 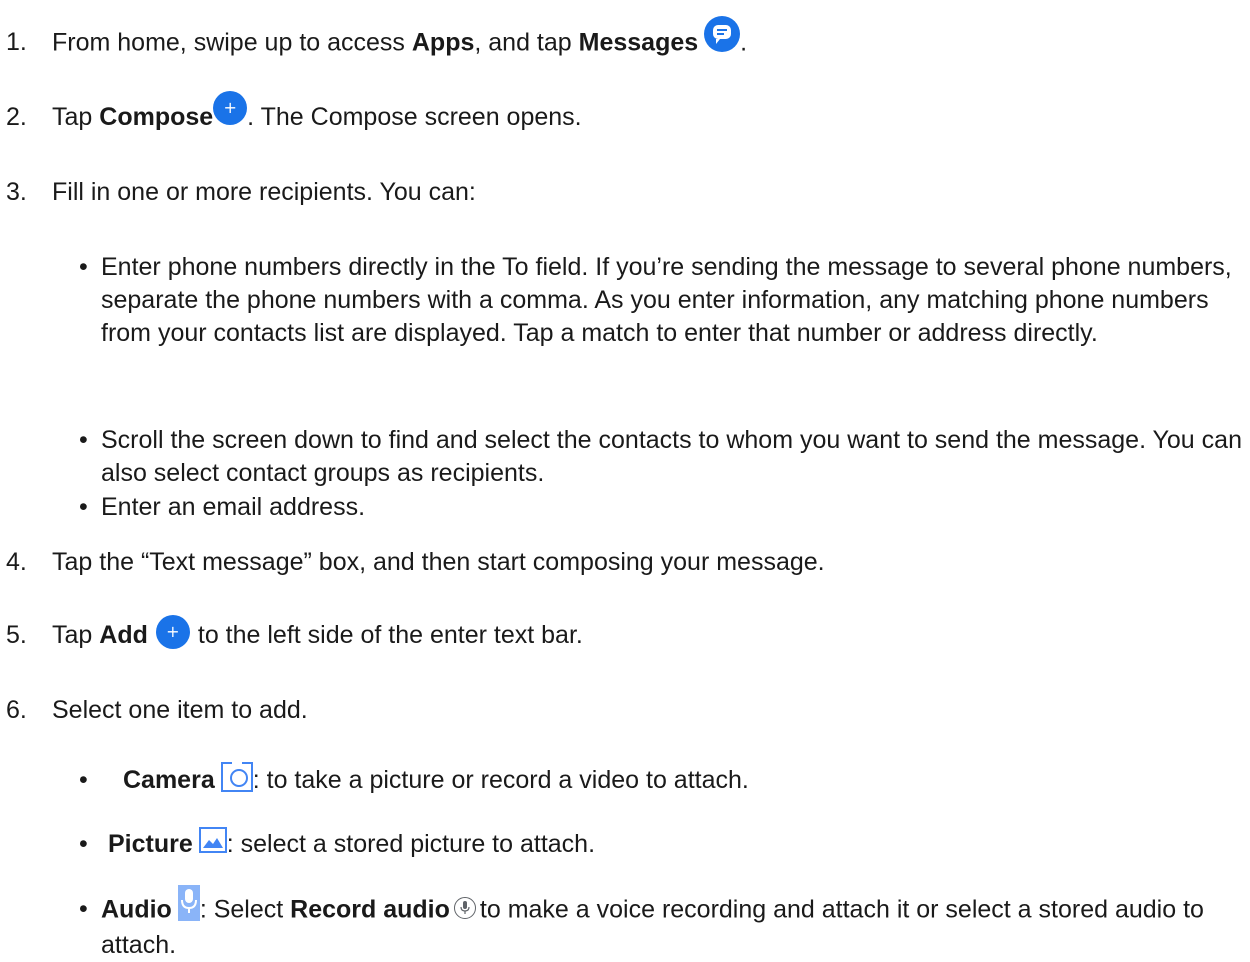 What do you see at coordinates (230, 108) in the screenshot?
I see `compose-plus-icon: +` at bounding box center [230, 108].